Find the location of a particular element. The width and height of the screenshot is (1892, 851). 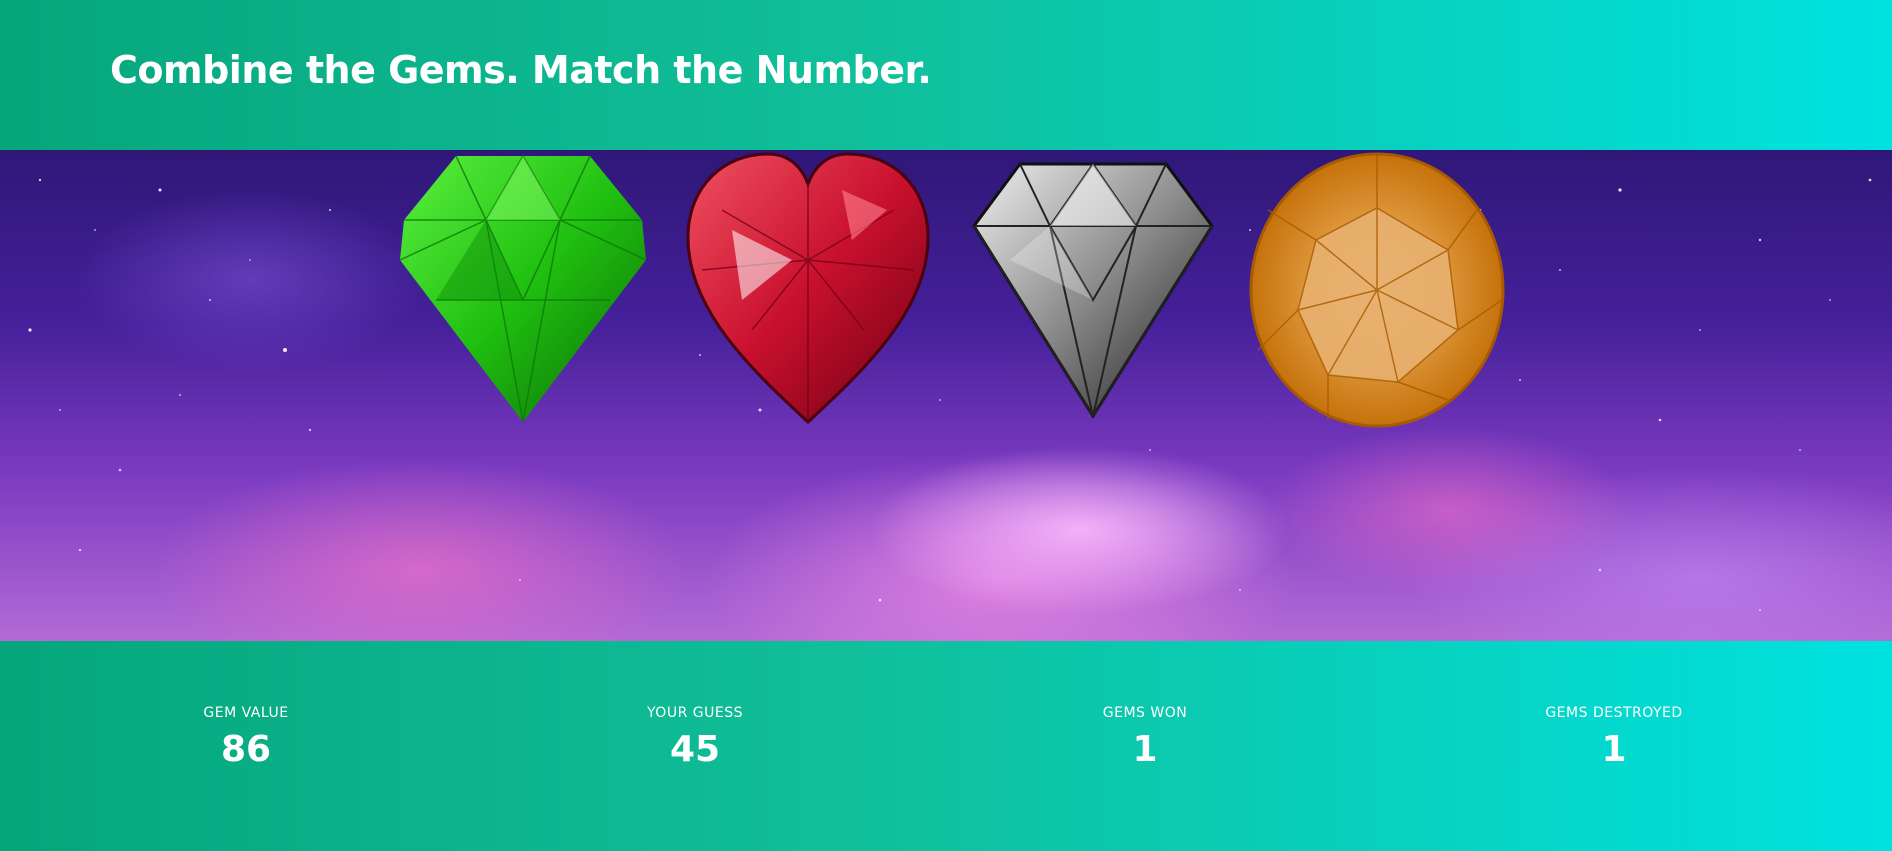

stat-label: YOUR GUESS is located at coordinates (695, 713).